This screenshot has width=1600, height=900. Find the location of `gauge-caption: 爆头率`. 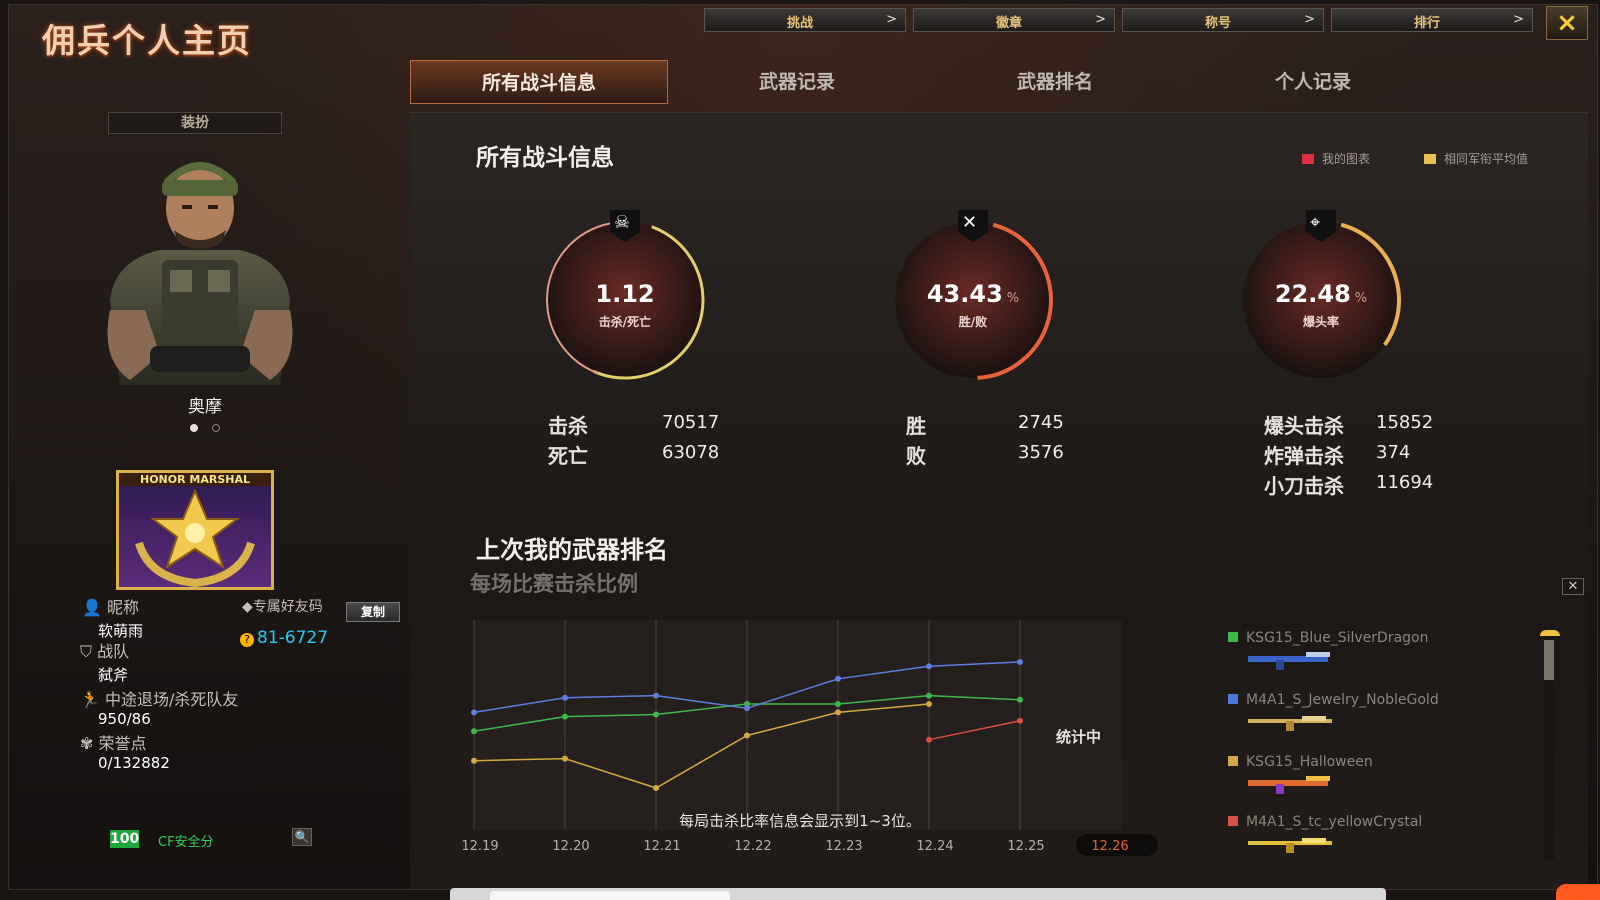

gauge-caption: 爆头率 is located at coordinates (1320, 322).